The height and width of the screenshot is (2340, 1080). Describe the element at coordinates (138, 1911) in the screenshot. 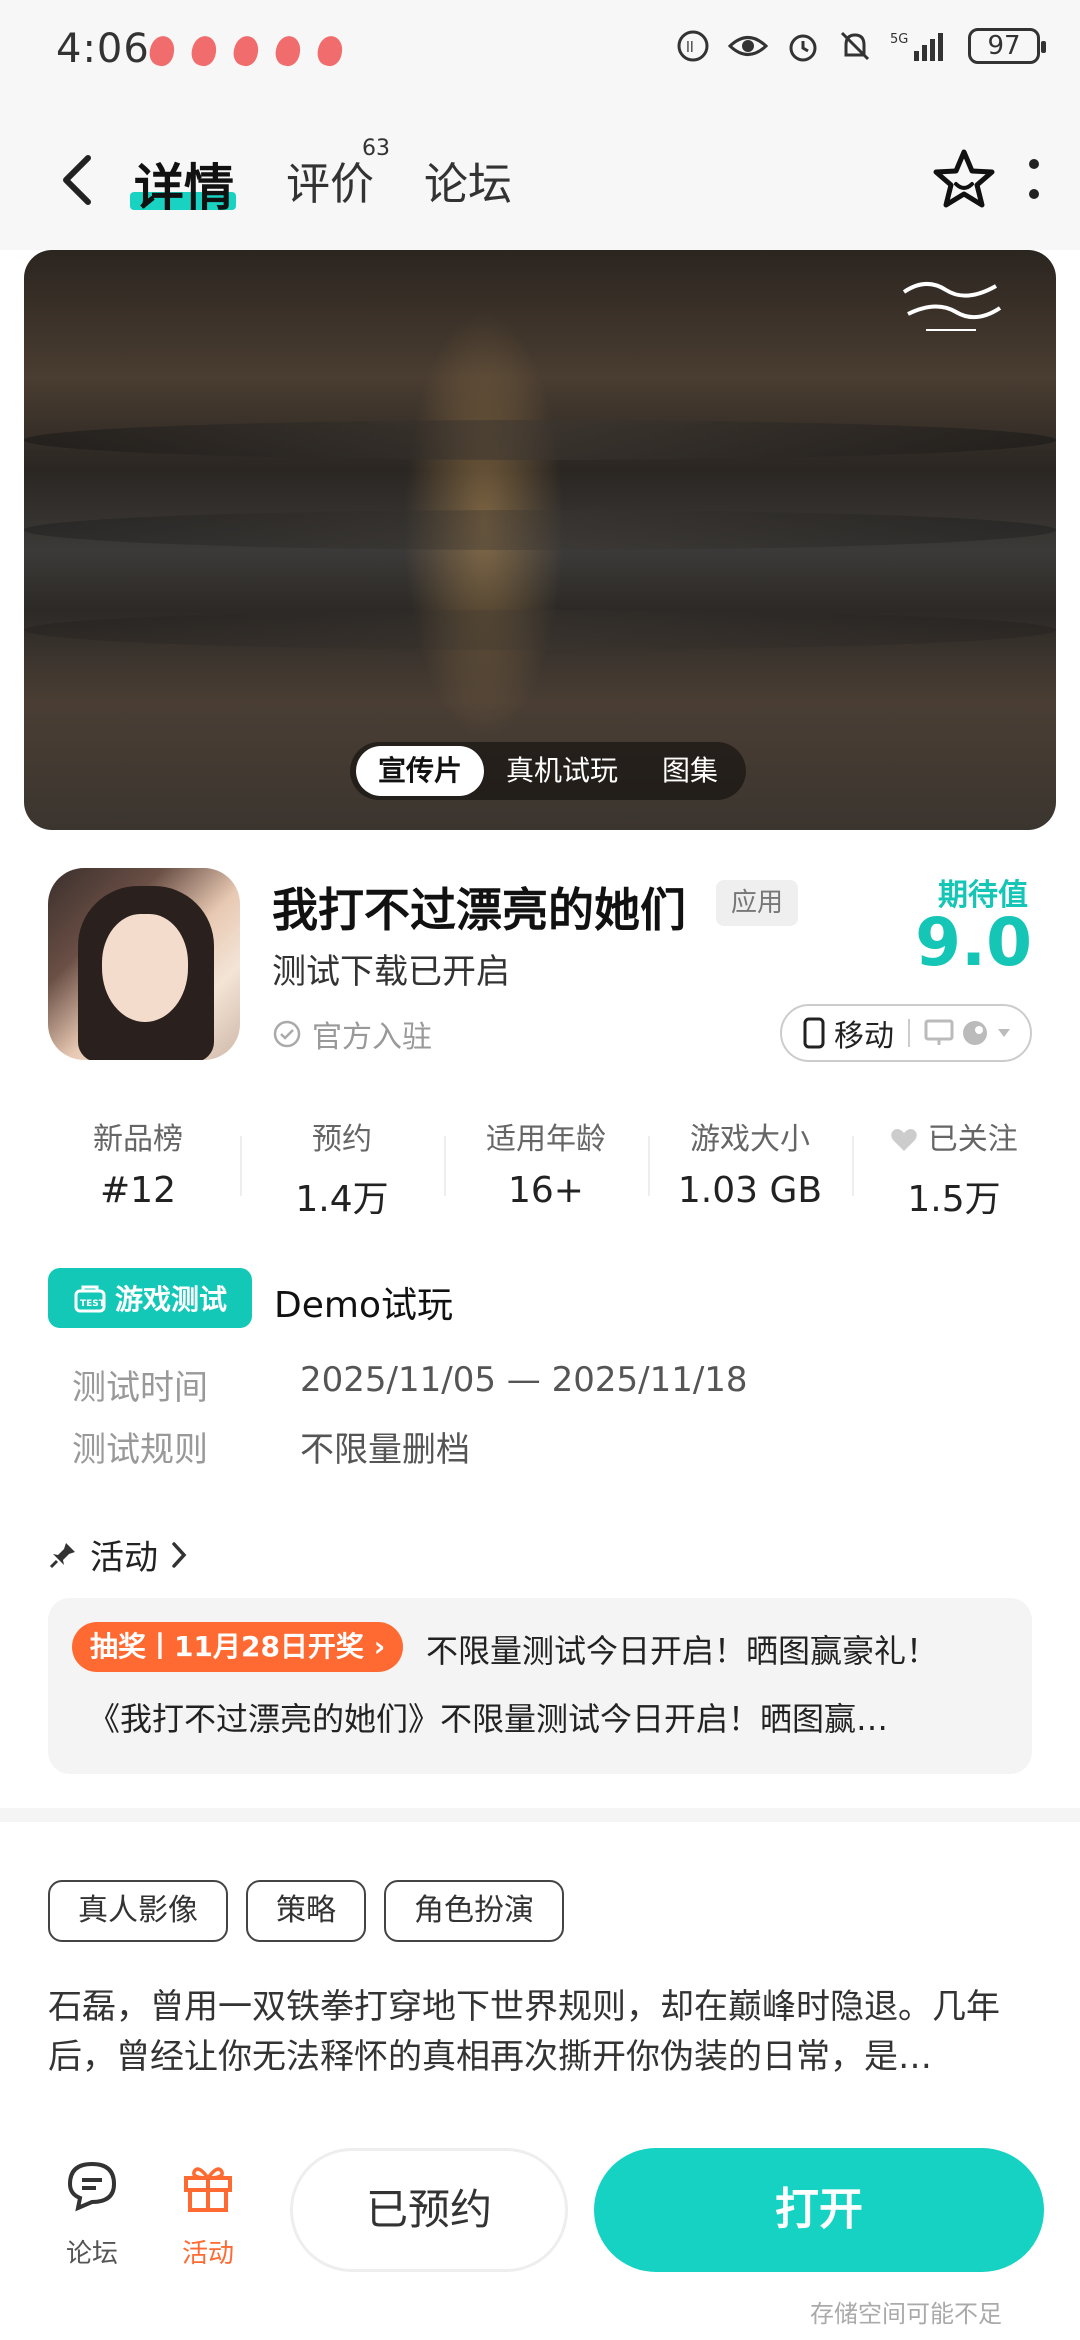

I see `tag-chip: 真人影像` at that location.